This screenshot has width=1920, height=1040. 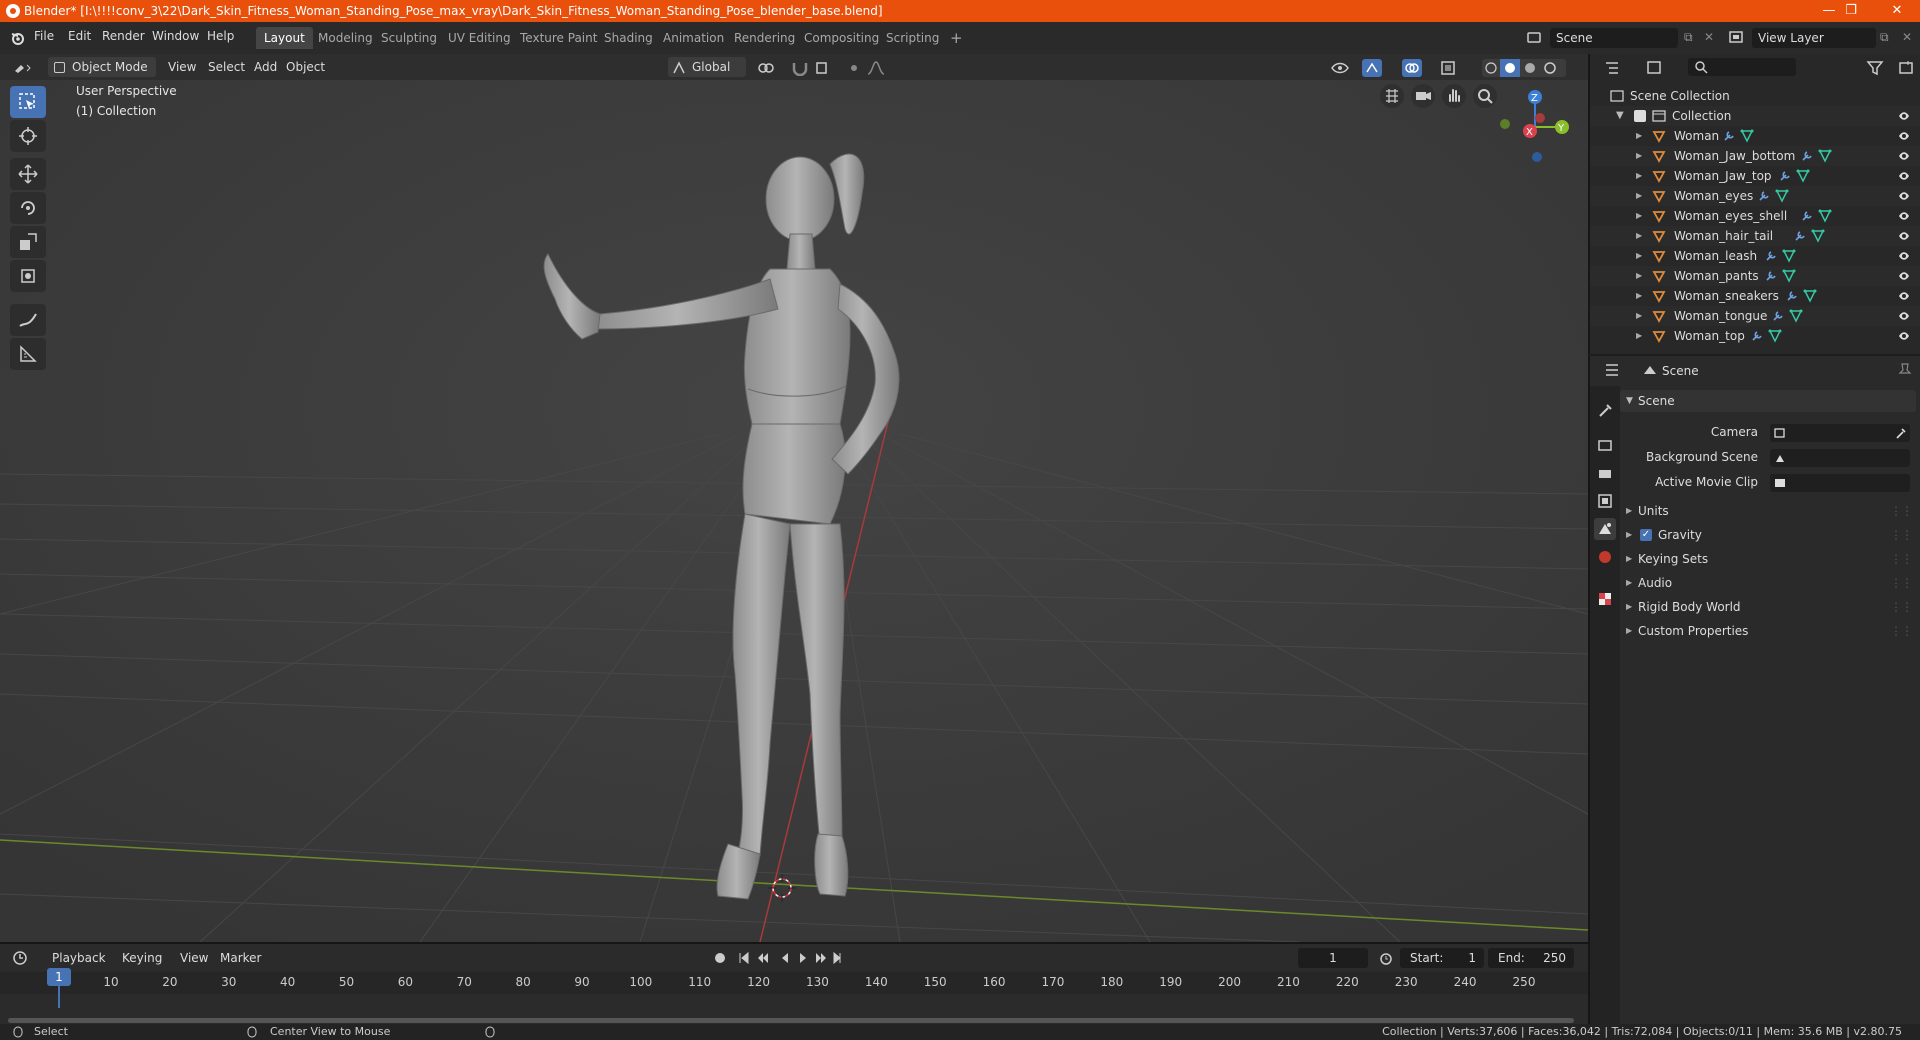 I want to click on view-layer-selector: View Layer, so click(x=1814, y=38).